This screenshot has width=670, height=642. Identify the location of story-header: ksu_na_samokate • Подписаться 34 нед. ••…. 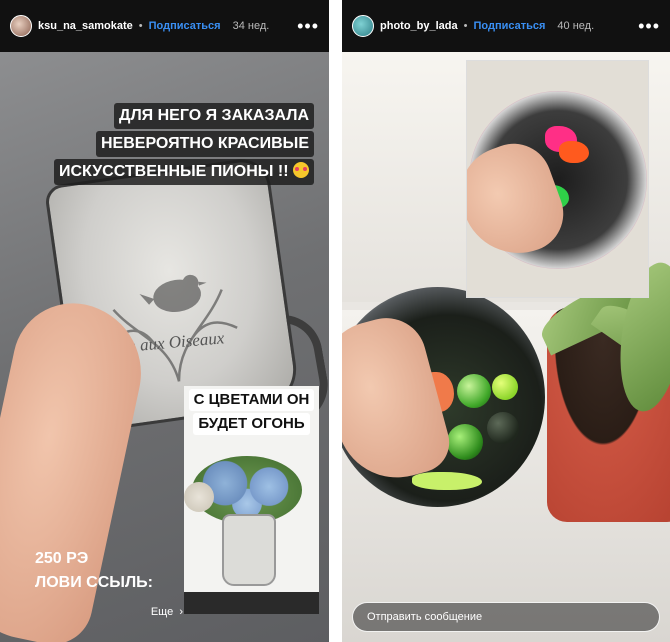
(164, 26).